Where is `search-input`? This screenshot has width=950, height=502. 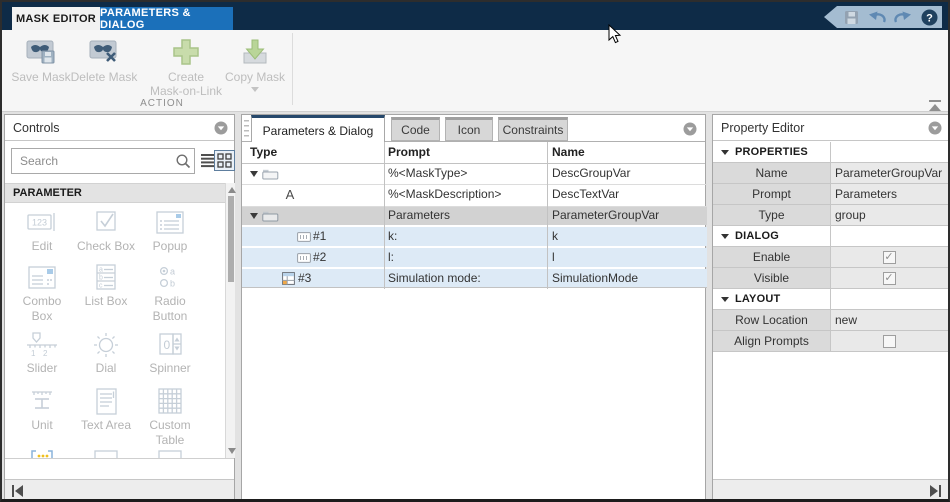 search-input is located at coordinates (103, 161).